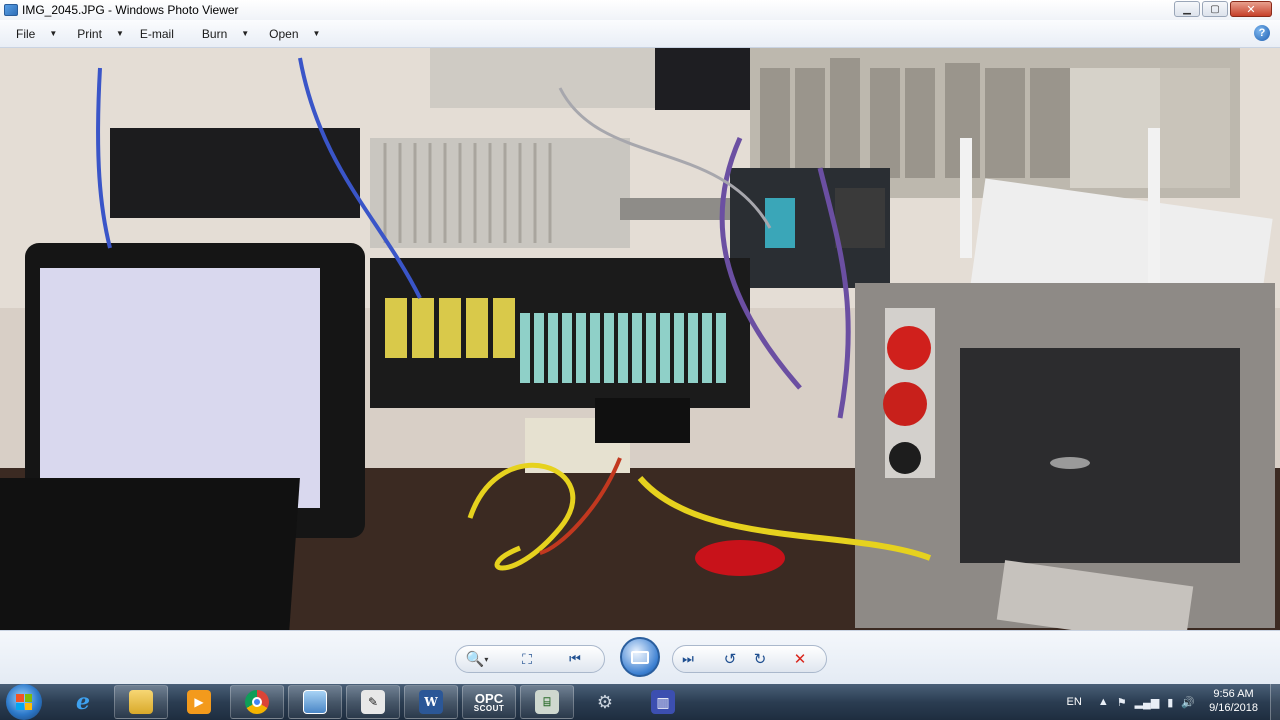 The image size is (1280, 720). Describe the element at coordinates (1074, 702) in the screenshot. I see `language-indicator: EN` at that location.